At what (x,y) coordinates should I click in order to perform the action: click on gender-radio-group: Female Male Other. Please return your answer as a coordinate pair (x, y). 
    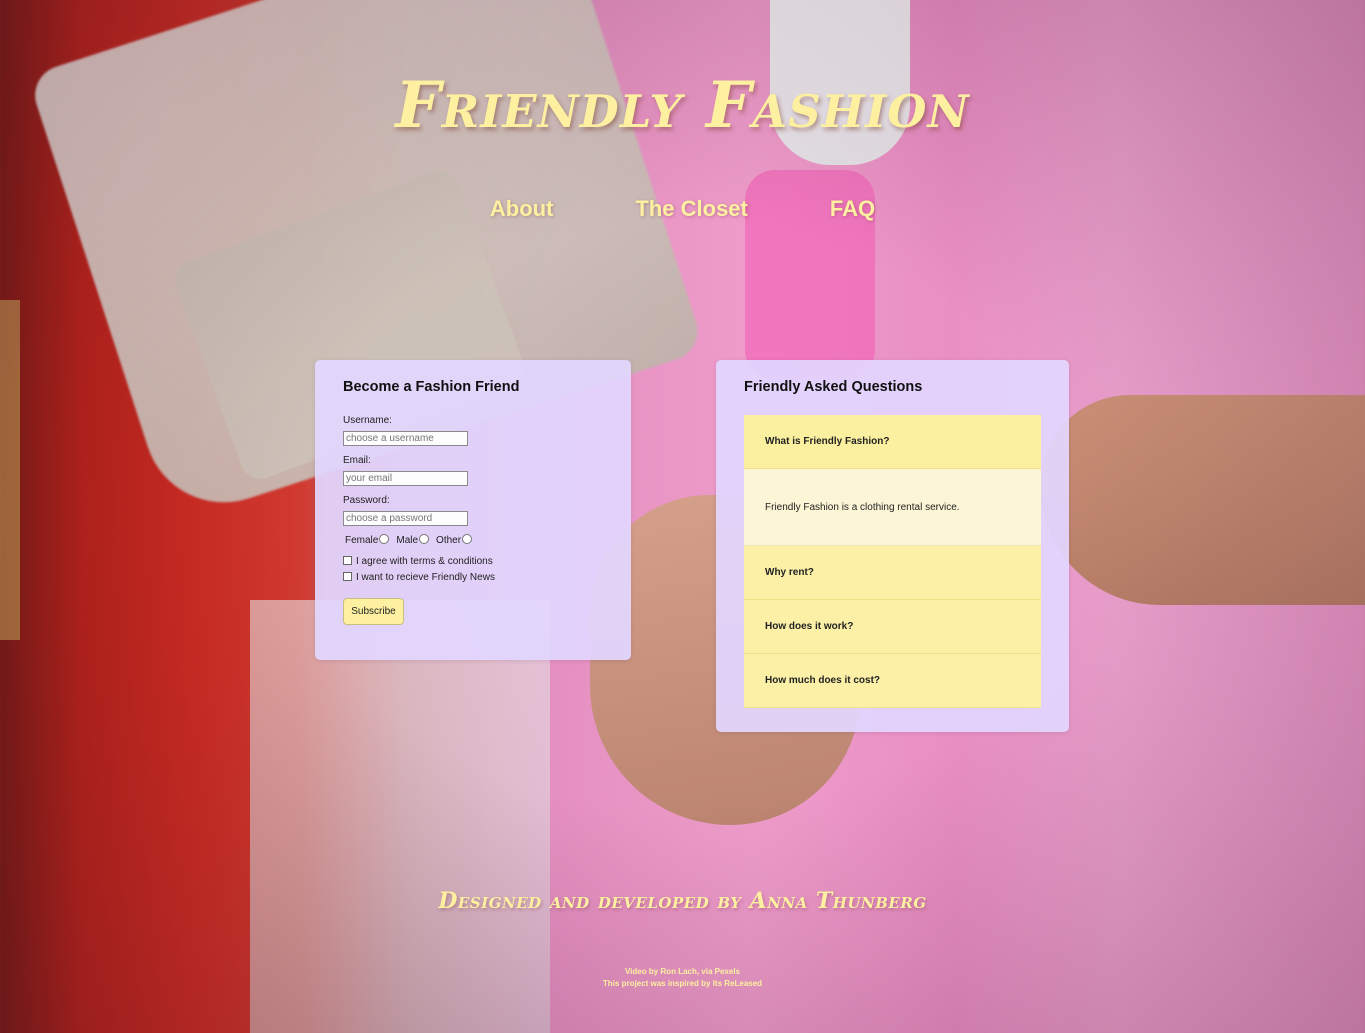
    Looking at the image, I should click on (474, 539).